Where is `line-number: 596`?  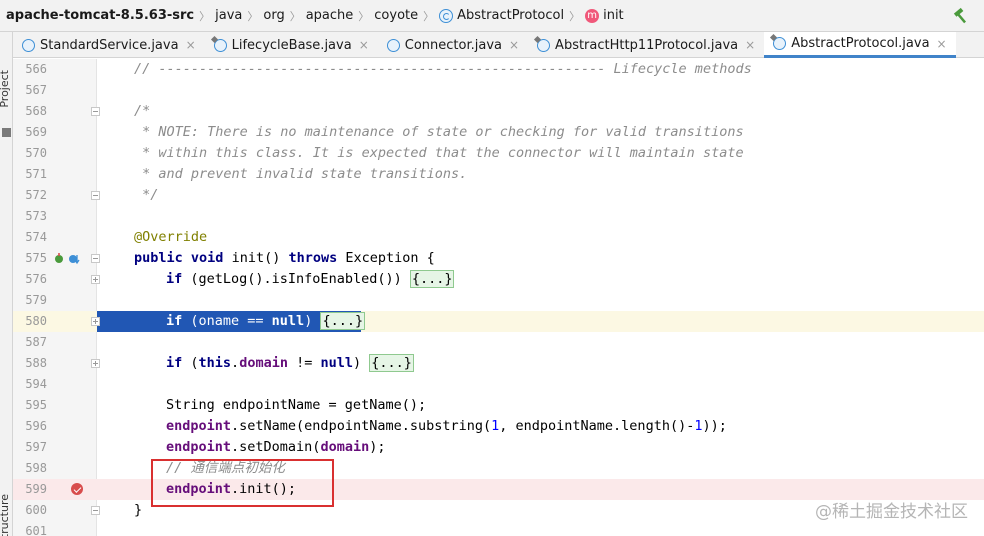
line-number: 596 is located at coordinates (36, 426).